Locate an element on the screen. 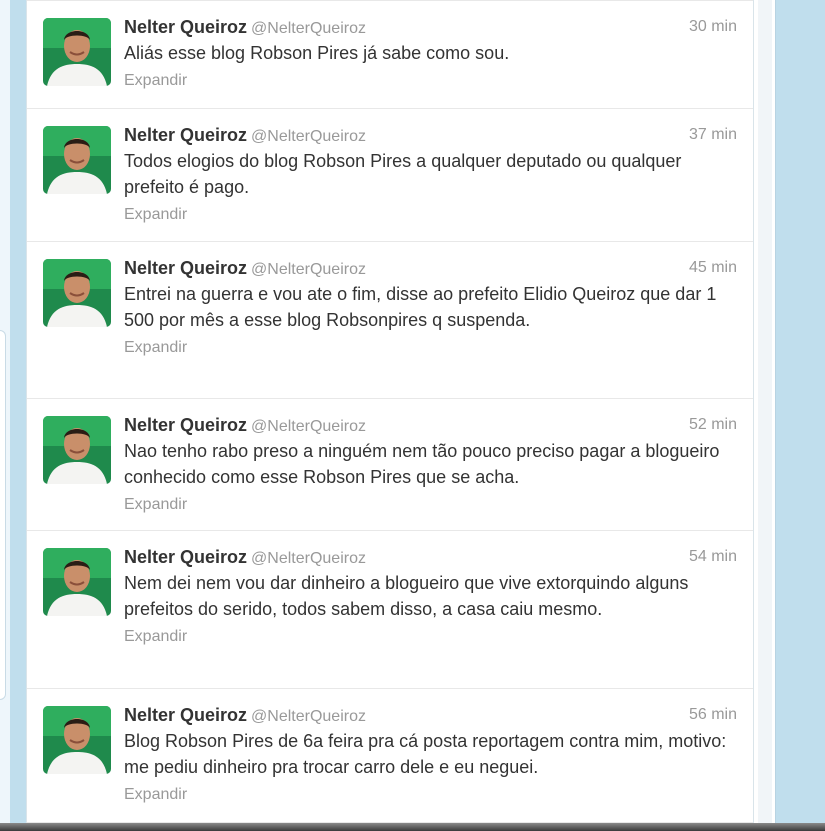 The width and height of the screenshot is (825, 831). tweet-timestamp: 52 min is located at coordinates (713, 425).